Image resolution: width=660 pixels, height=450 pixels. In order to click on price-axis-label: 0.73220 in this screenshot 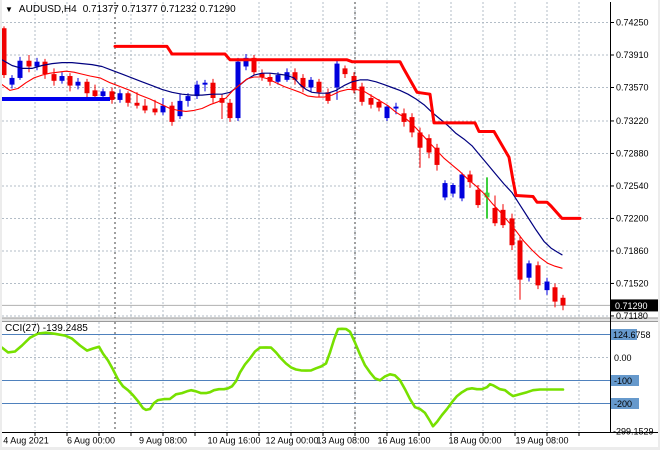, I will do `click(632, 121)`.